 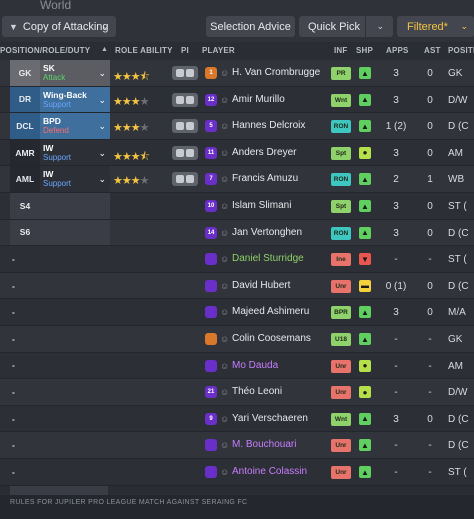 I want to click on position-cell: DR Wing-Back Support ⌄, so click(x=60, y=99).